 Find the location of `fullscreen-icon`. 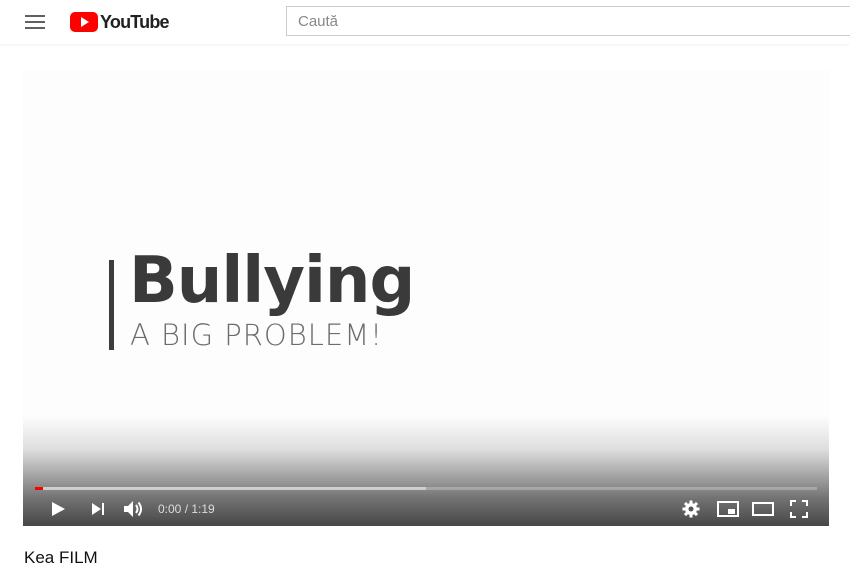

fullscreen-icon is located at coordinates (799, 509).